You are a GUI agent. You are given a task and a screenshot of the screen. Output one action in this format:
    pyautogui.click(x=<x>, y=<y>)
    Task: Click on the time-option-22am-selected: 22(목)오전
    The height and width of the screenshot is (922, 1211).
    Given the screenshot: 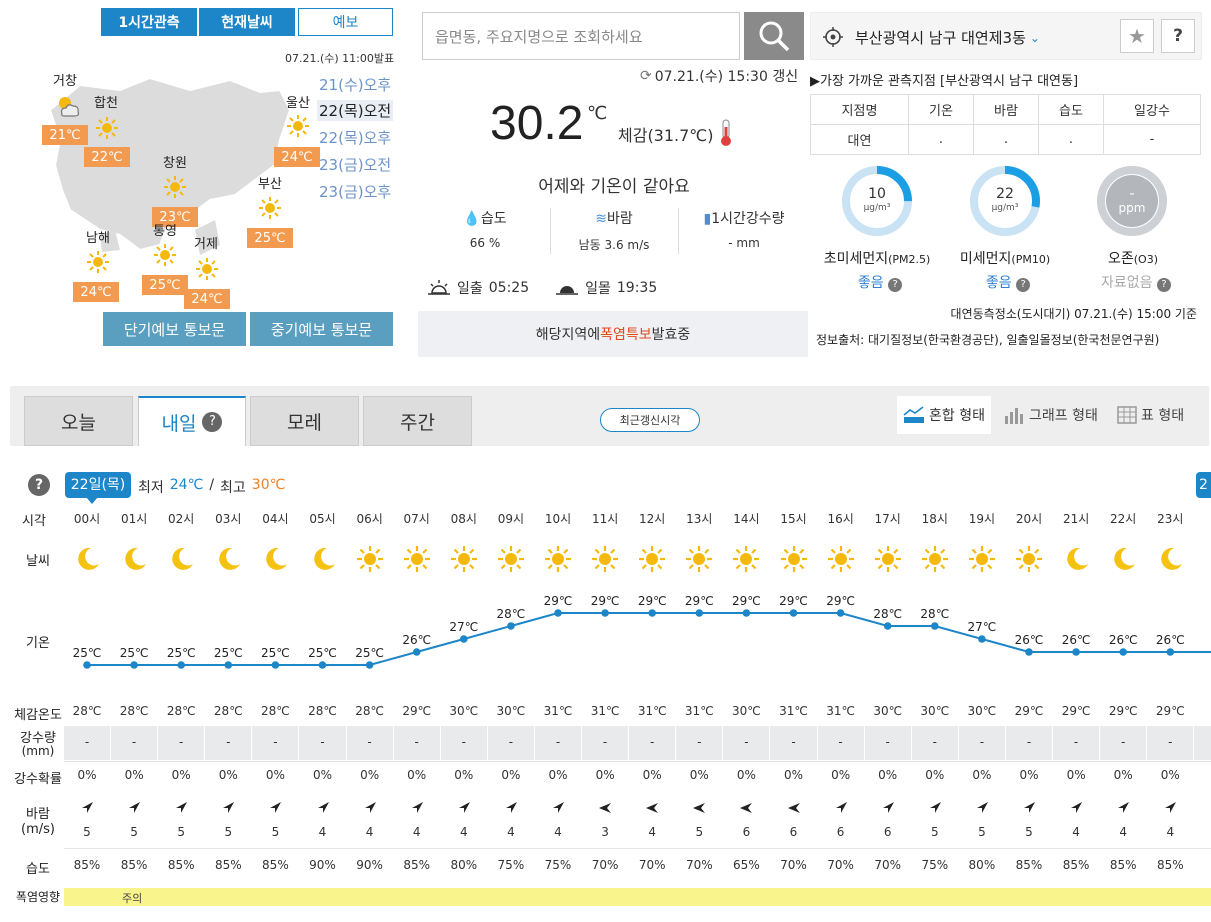 What is the action you would take?
    pyautogui.click(x=355, y=110)
    